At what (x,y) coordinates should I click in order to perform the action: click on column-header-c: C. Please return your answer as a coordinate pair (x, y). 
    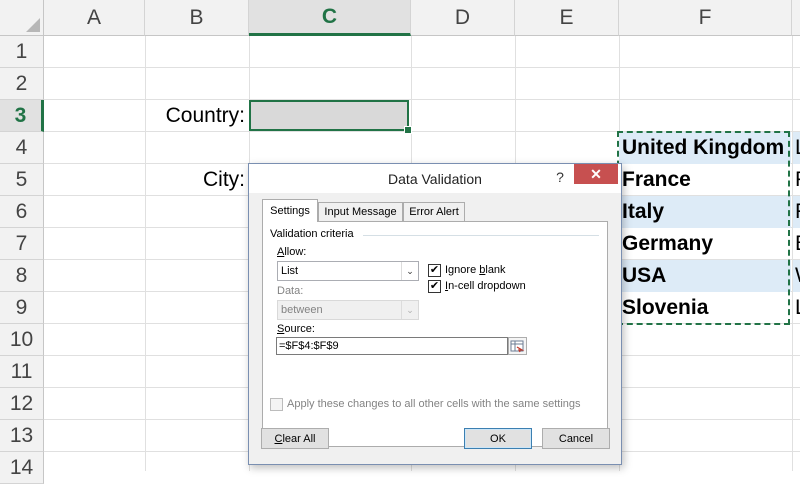
    Looking at the image, I should click on (330, 18).